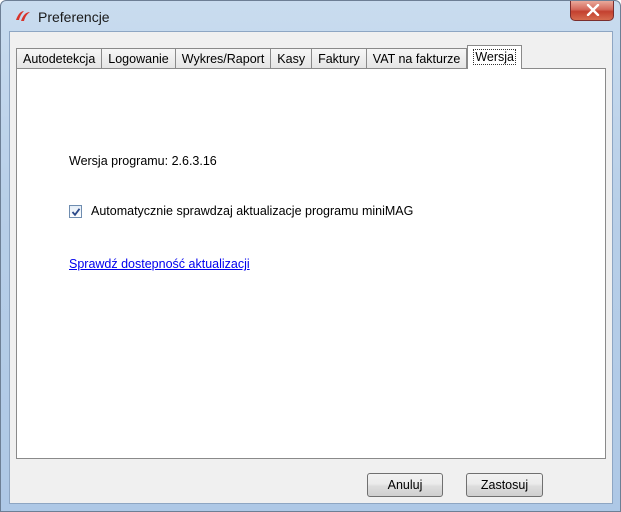  Describe the element at coordinates (74, 17) in the screenshot. I see `window-title: Preferencje` at that location.